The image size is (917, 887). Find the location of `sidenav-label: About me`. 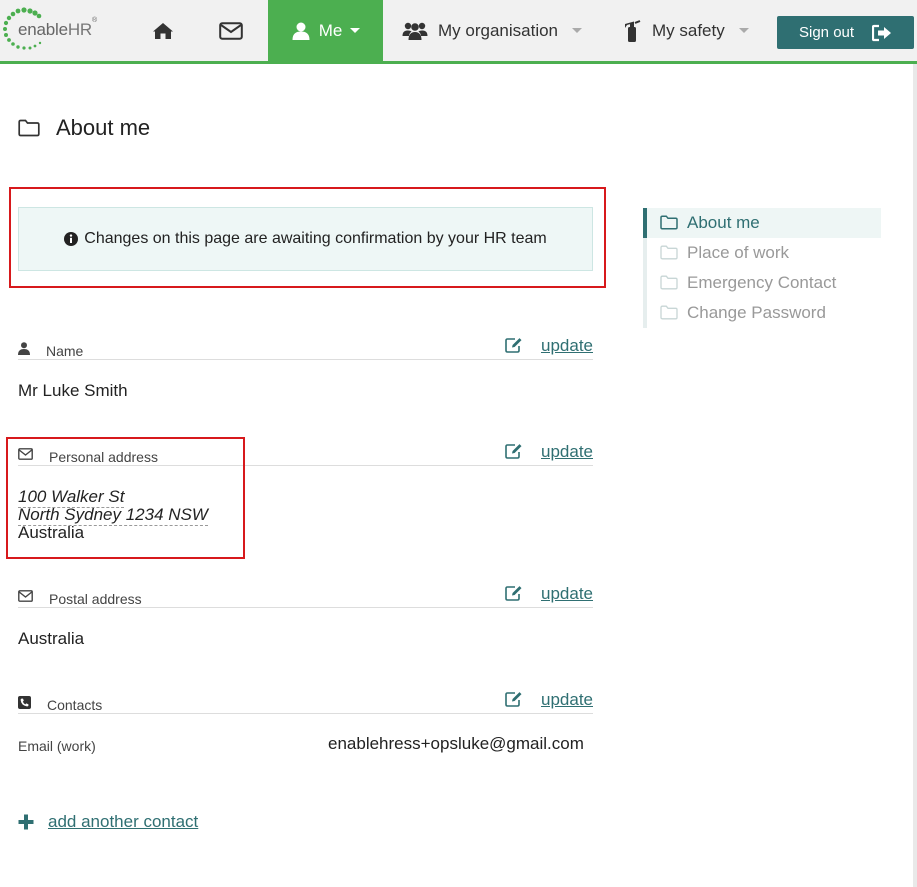

sidenav-label: About me is located at coordinates (723, 222).